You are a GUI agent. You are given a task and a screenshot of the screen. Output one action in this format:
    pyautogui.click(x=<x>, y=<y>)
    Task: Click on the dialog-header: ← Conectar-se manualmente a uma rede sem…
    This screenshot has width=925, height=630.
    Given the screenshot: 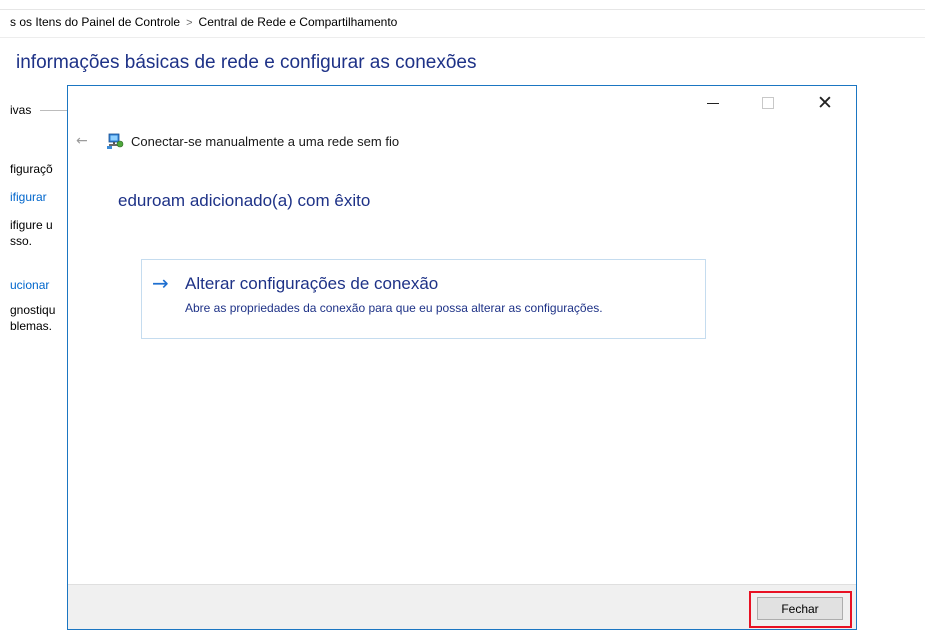 What is the action you would take?
    pyautogui.click(x=237, y=141)
    